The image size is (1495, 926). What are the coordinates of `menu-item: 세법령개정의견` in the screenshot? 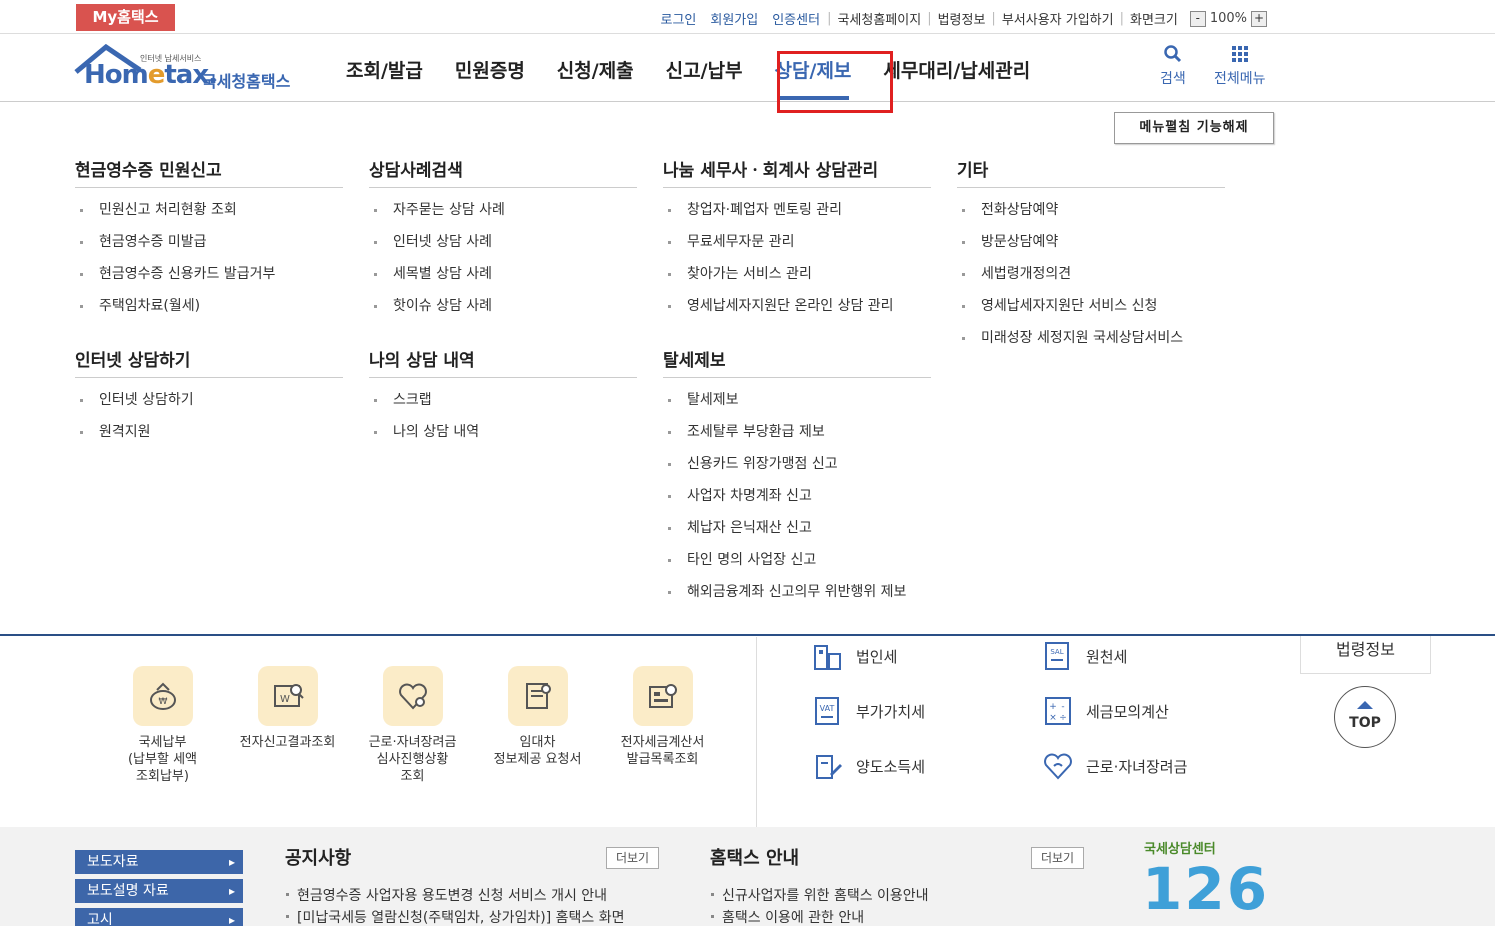 It's located at (1091, 278).